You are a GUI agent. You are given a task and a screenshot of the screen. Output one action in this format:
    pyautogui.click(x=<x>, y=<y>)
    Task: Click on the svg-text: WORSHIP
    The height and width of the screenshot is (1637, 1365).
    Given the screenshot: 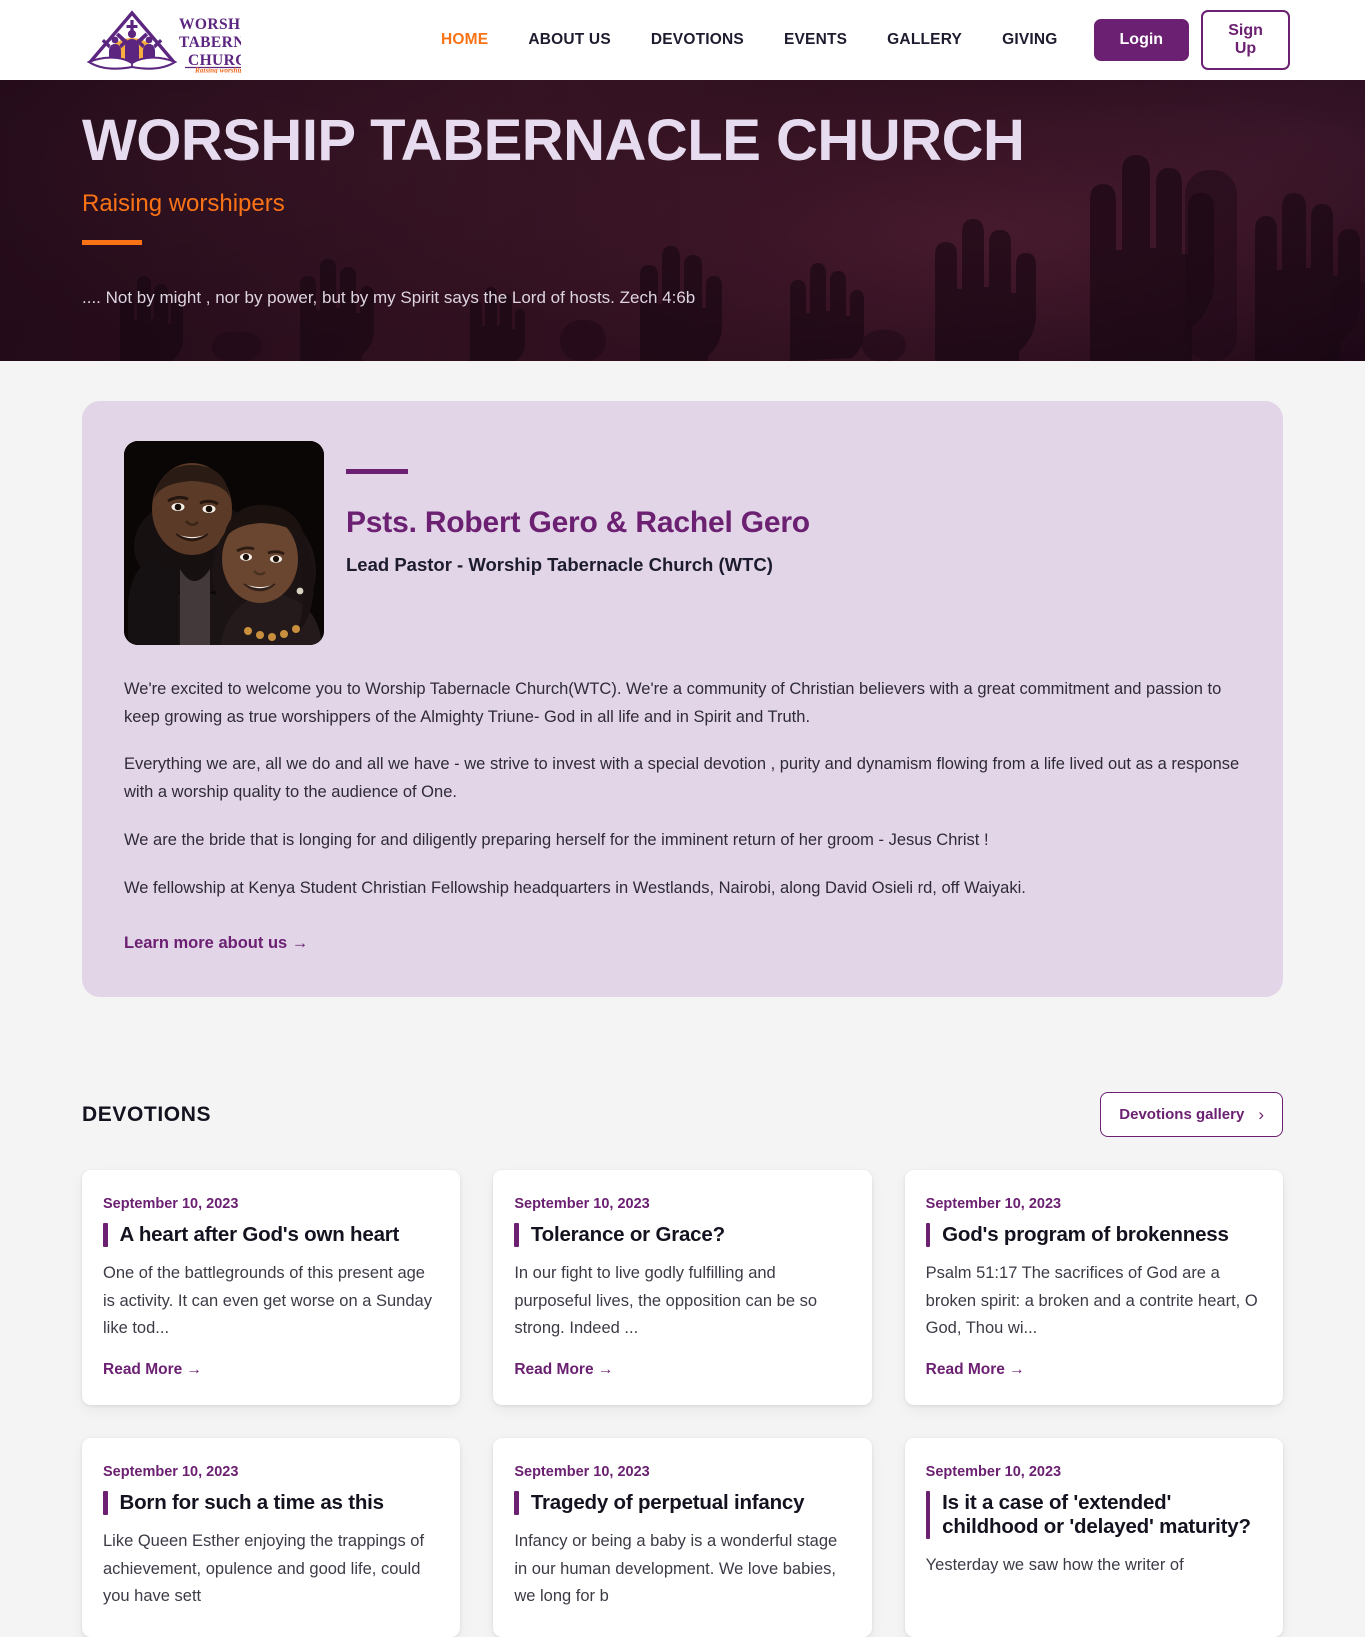 What is the action you would take?
    pyautogui.click(x=210, y=24)
    